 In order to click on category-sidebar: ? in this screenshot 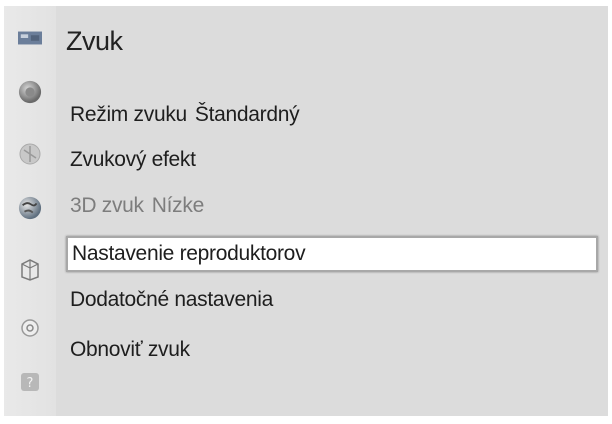, I will do `click(30, 211)`.